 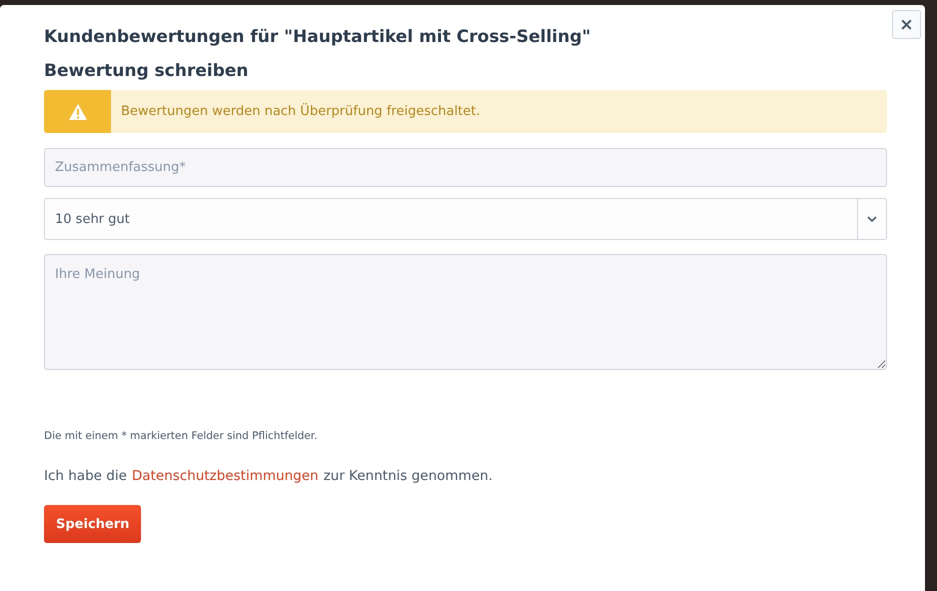 I want to click on privacy-text: zur Kenntnis genommen., so click(x=408, y=476).